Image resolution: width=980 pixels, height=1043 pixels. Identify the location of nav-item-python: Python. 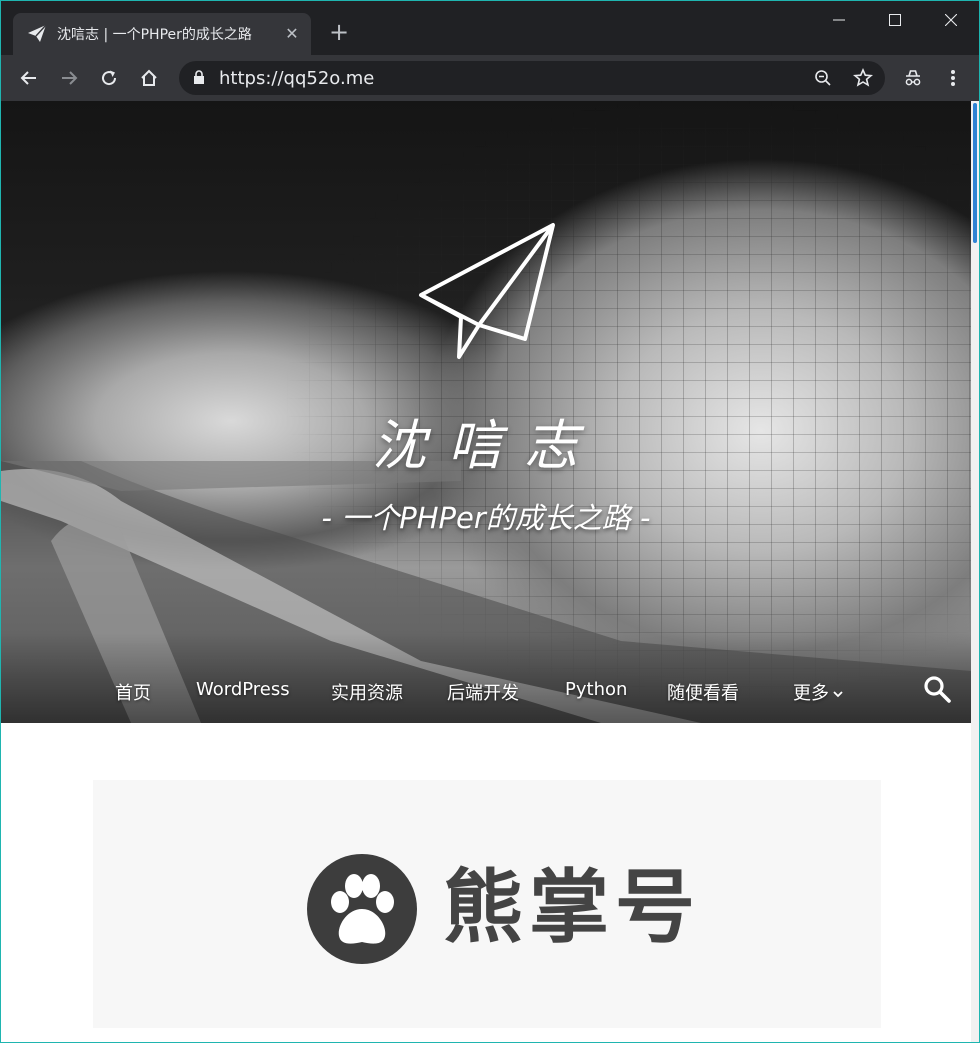
(596, 689).